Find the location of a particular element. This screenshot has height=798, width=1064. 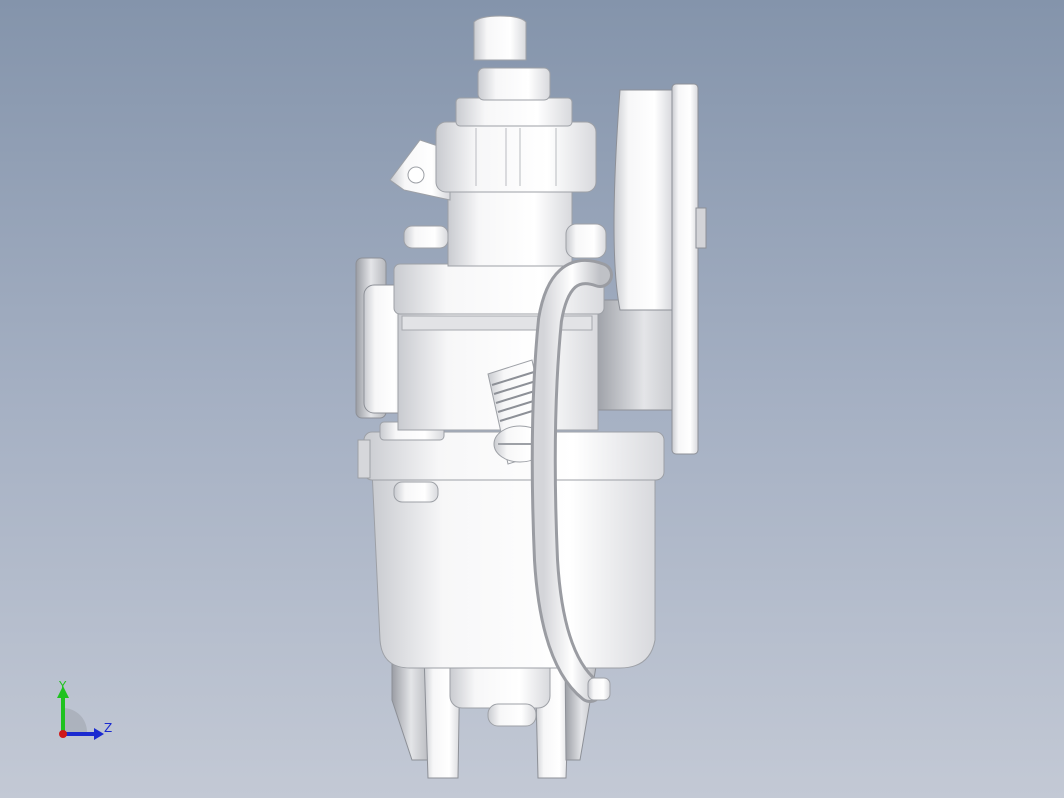

x-axis-dot is located at coordinates (63, 734).